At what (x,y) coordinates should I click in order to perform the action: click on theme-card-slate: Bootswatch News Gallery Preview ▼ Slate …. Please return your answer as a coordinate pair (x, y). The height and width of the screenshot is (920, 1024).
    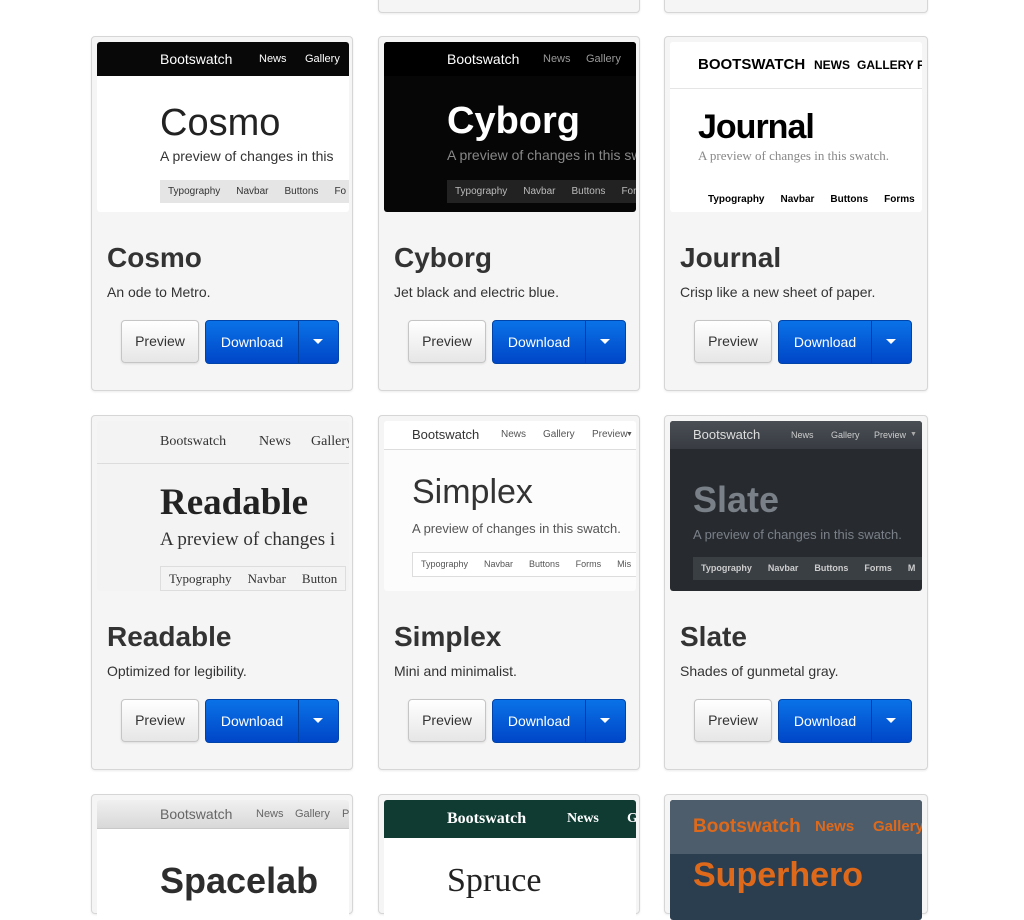
    Looking at the image, I should click on (796, 592).